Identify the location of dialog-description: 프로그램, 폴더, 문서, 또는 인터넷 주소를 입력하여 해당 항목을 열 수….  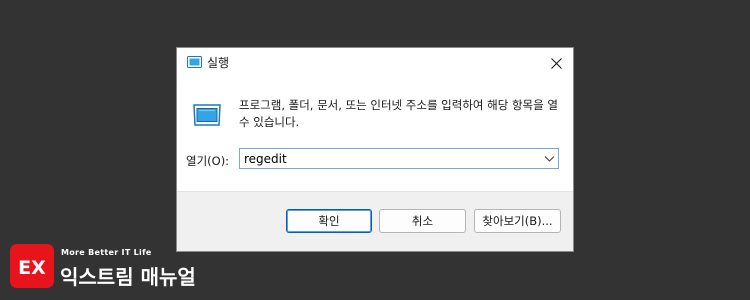
(398, 113).